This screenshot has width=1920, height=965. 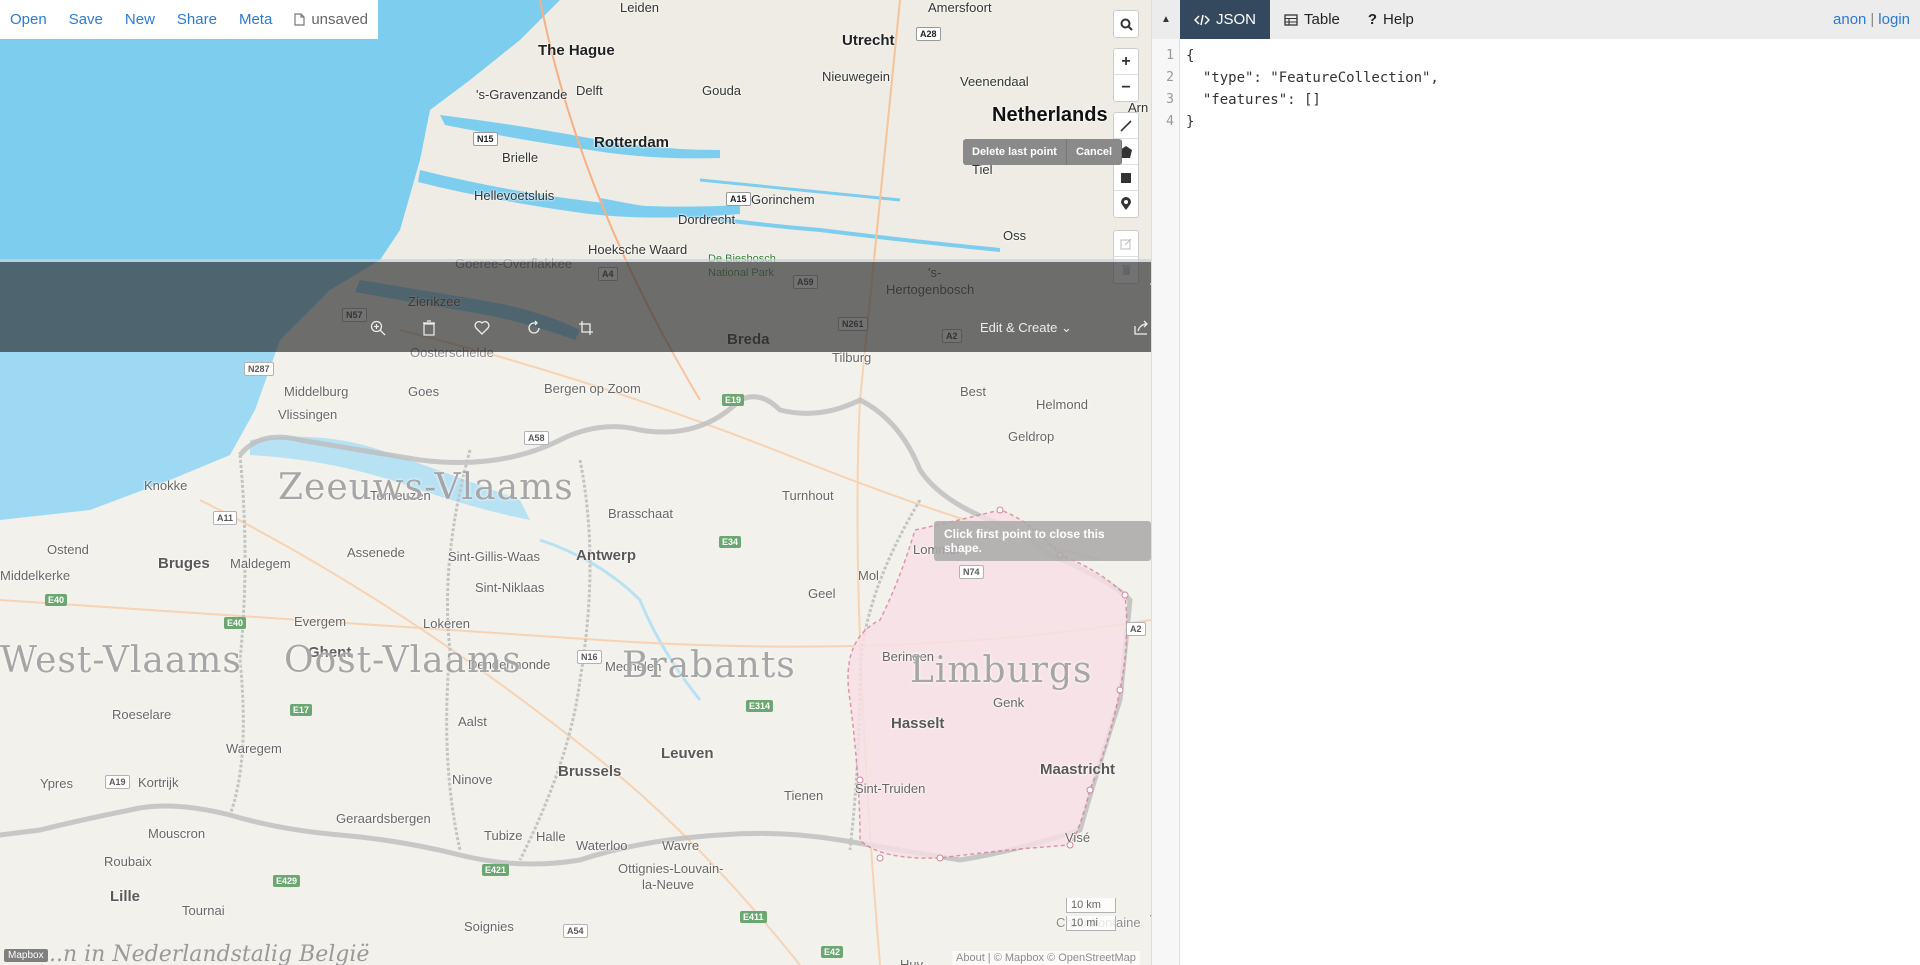 I want to click on road-shield: A11, so click(x=225, y=518).